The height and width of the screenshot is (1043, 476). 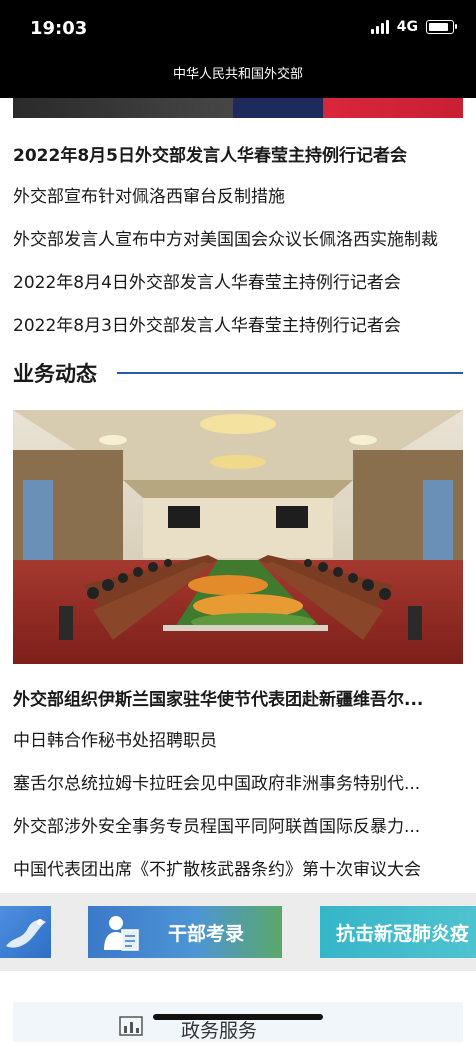 What do you see at coordinates (238, 280) in the screenshot?
I see `news-link: 2022年8月4日外交部发言人华春莹主持例行记者会` at bounding box center [238, 280].